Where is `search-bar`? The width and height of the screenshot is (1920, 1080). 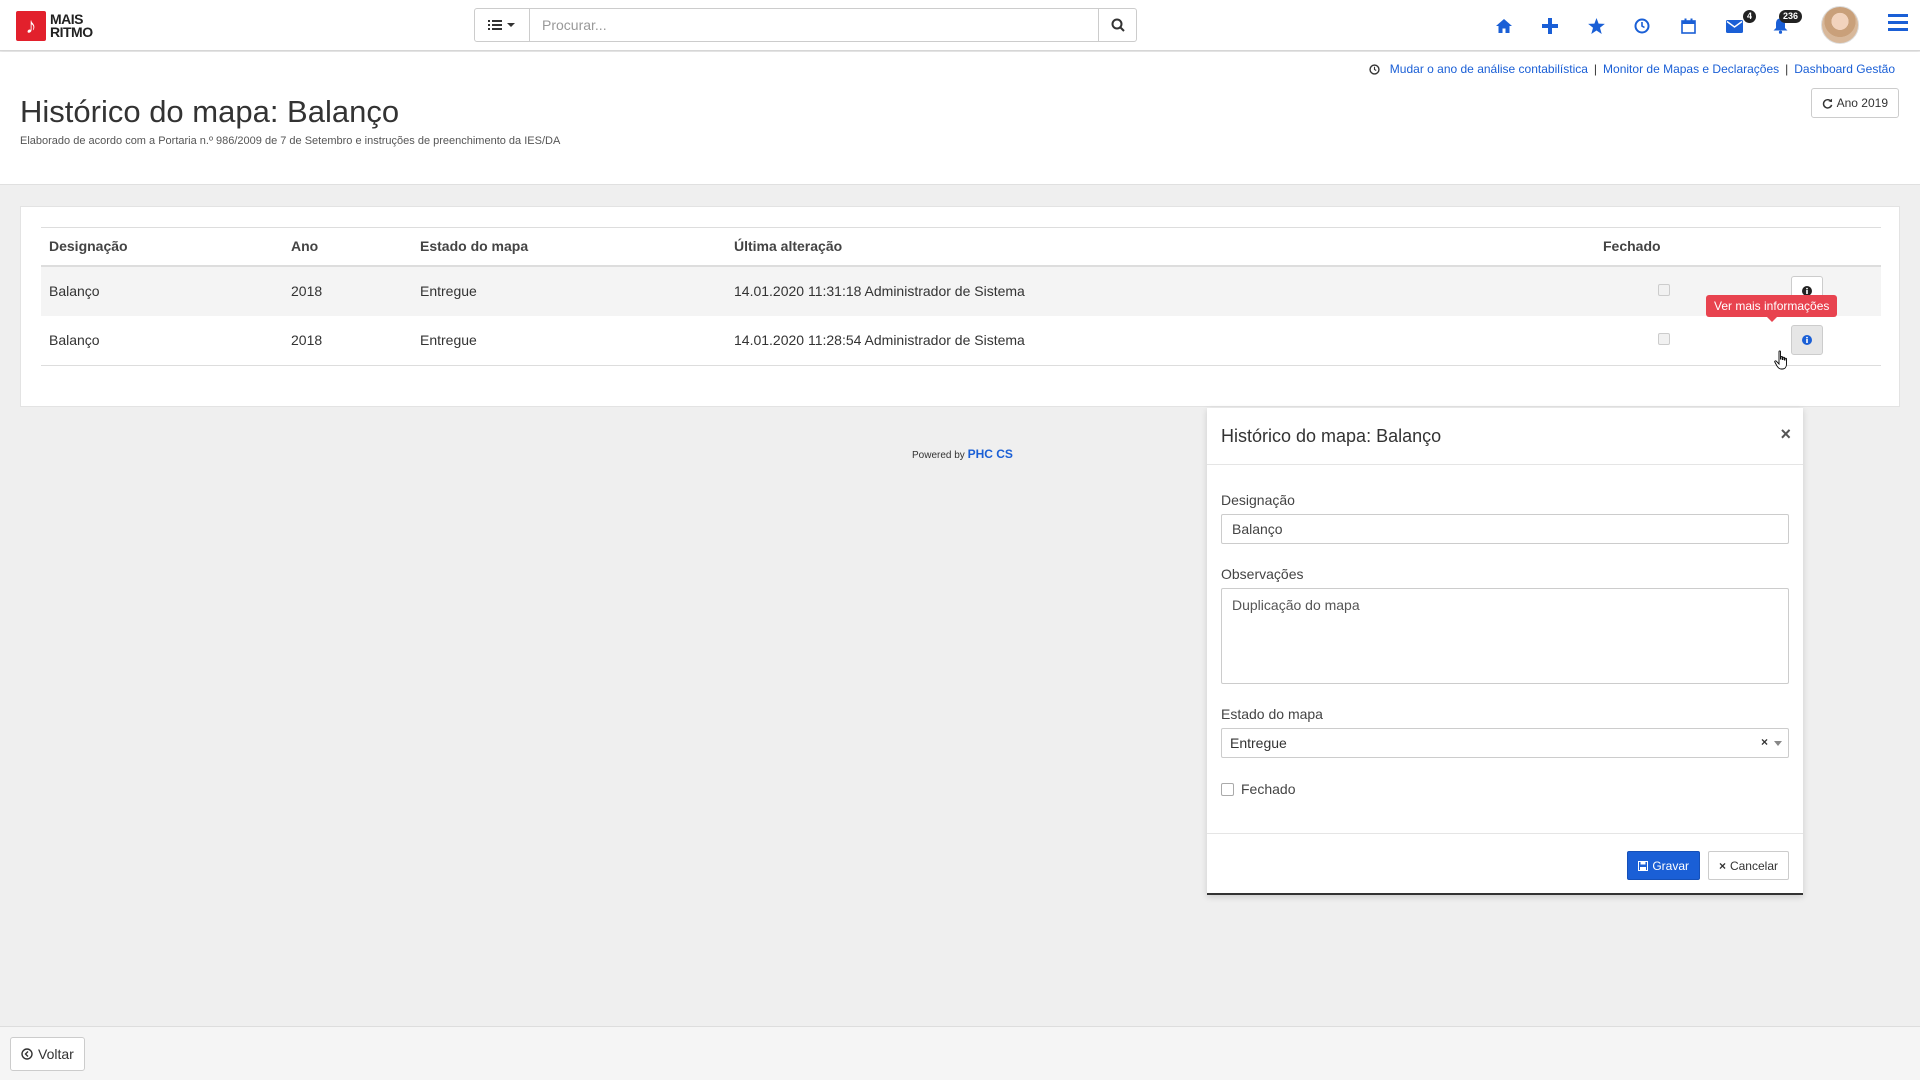
search-bar is located at coordinates (805, 25).